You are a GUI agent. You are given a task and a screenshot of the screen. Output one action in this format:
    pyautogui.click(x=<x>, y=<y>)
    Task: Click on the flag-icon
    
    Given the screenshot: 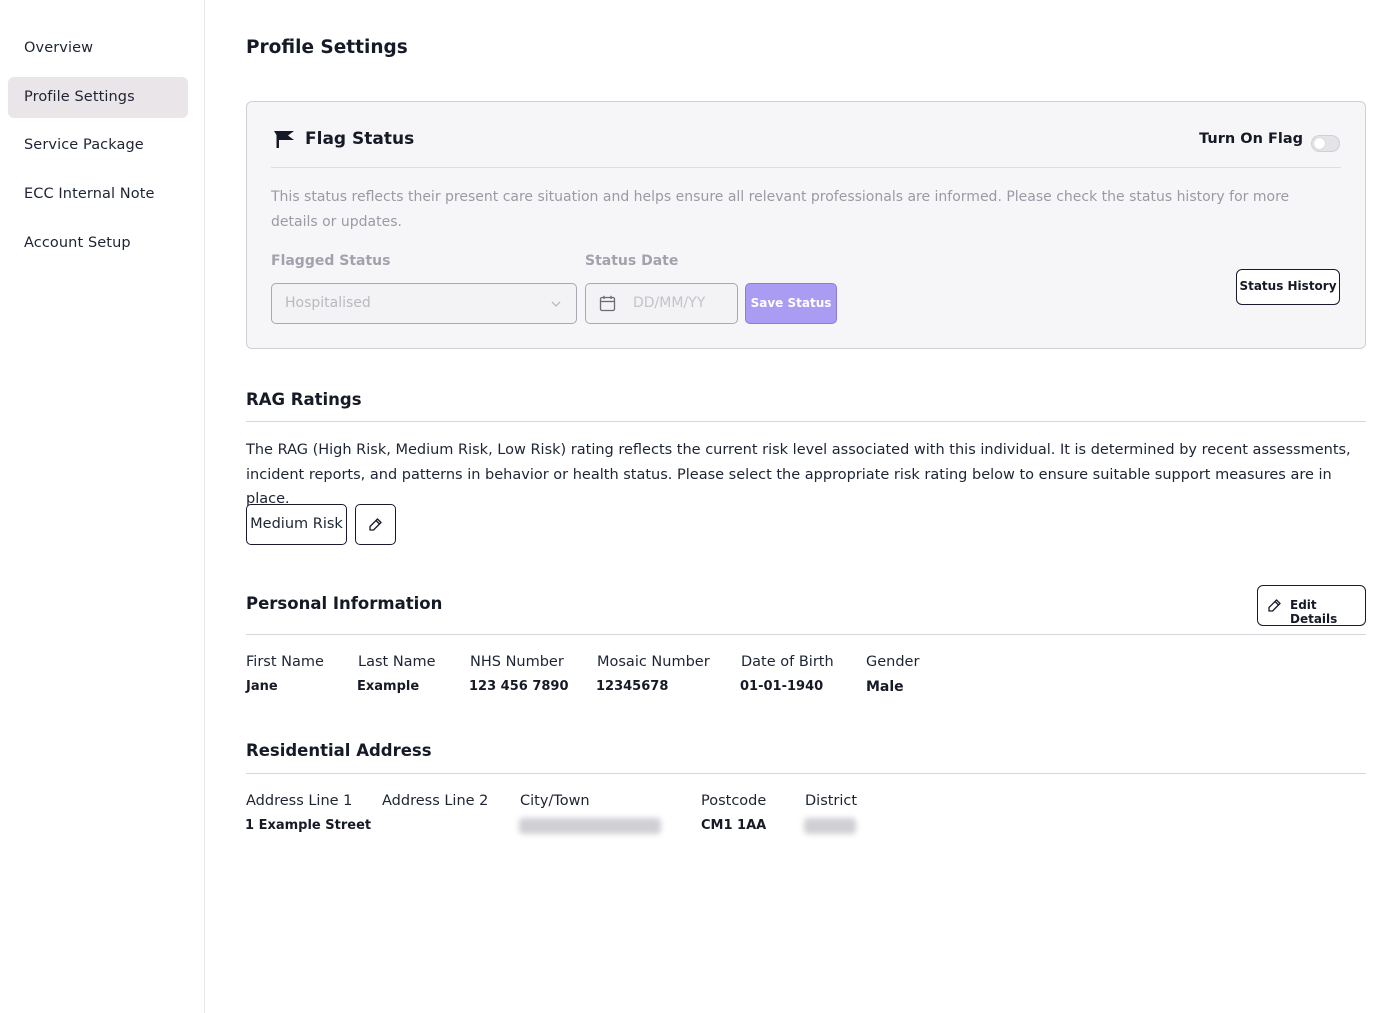 What is the action you would take?
    pyautogui.click(x=284, y=139)
    